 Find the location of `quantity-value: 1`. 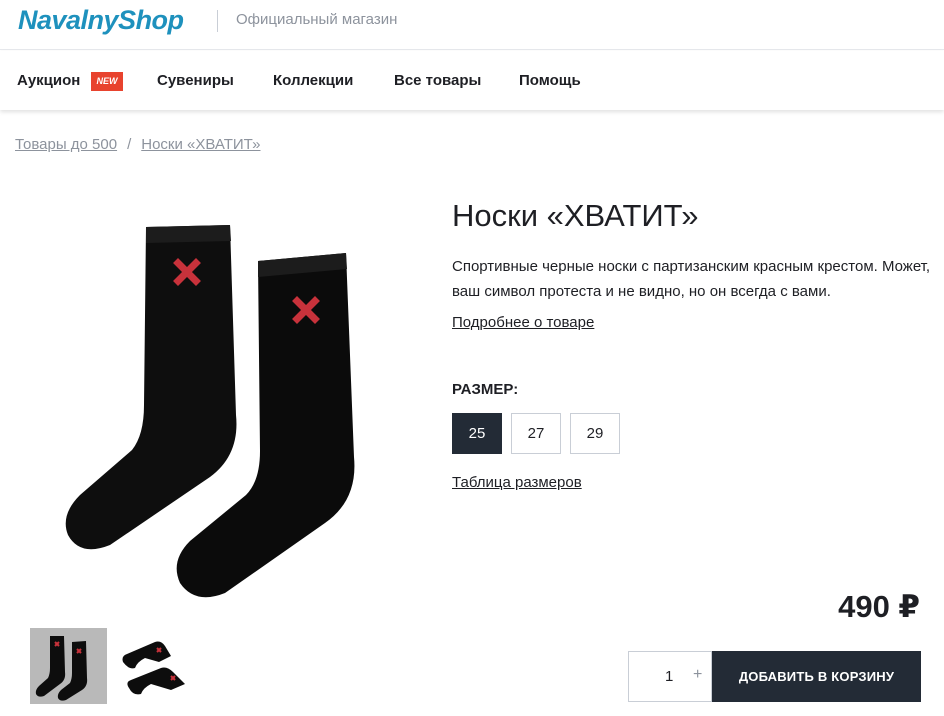

quantity-value: 1 is located at coordinates (669, 676).